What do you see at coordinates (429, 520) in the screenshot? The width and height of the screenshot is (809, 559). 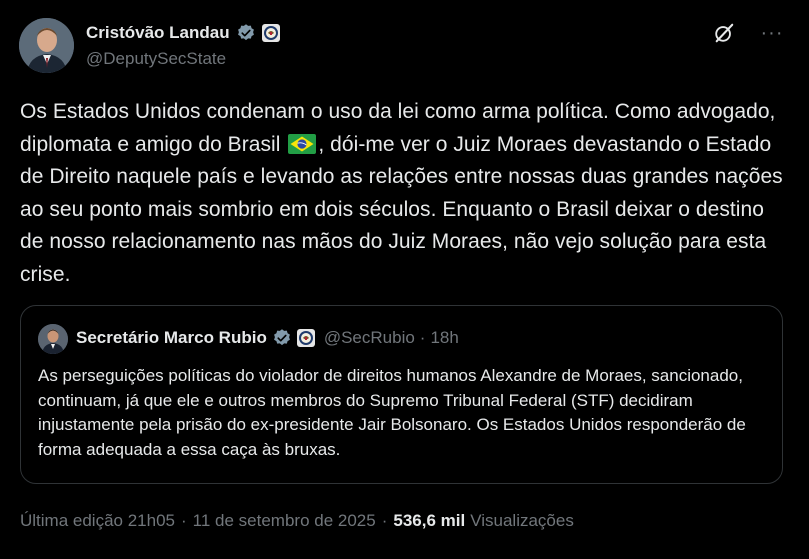 I see `views-count: 536,6 mil` at bounding box center [429, 520].